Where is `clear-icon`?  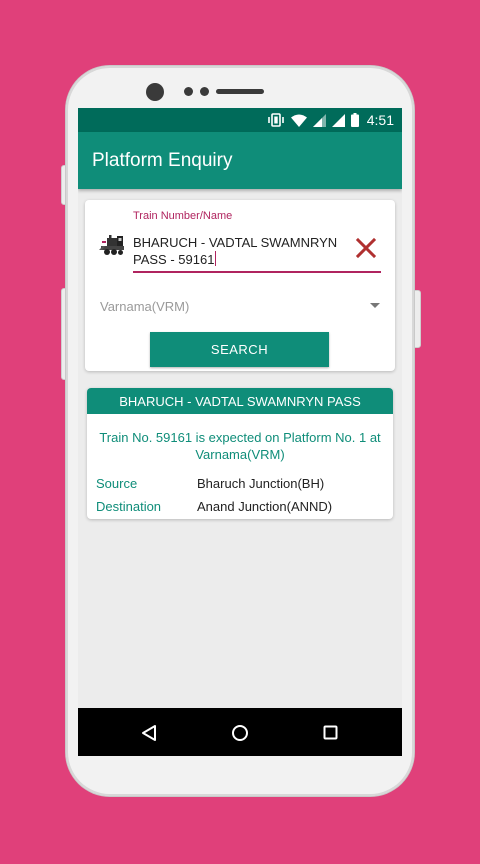 clear-icon is located at coordinates (366, 248).